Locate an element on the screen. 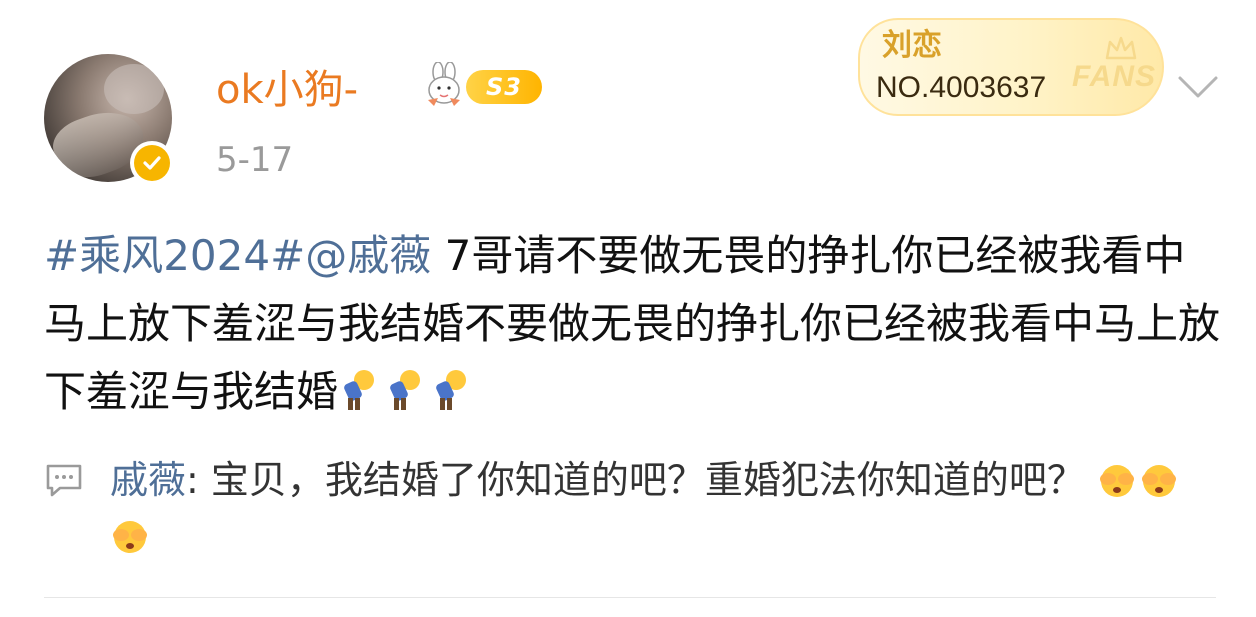  comment-text: 宝贝，我结婚了你知道的吧？重婚犯法你知道的吧？ is located at coordinates (647, 480).